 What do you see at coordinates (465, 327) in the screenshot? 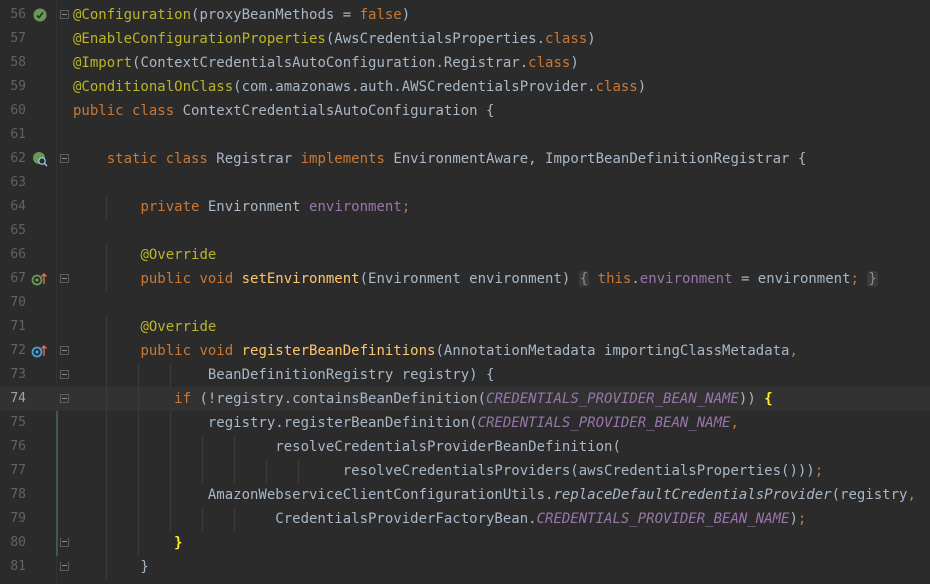
I see `code-line-71: 71 @Override` at bounding box center [465, 327].